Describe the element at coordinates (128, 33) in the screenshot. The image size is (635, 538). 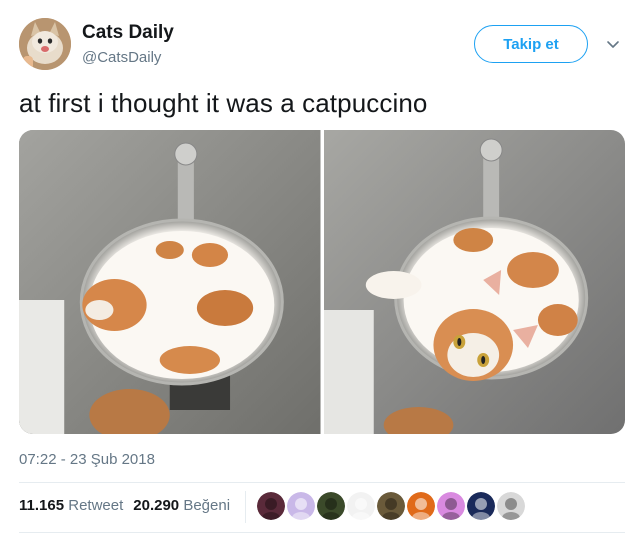
I see `display-name: Cats Daily` at that location.